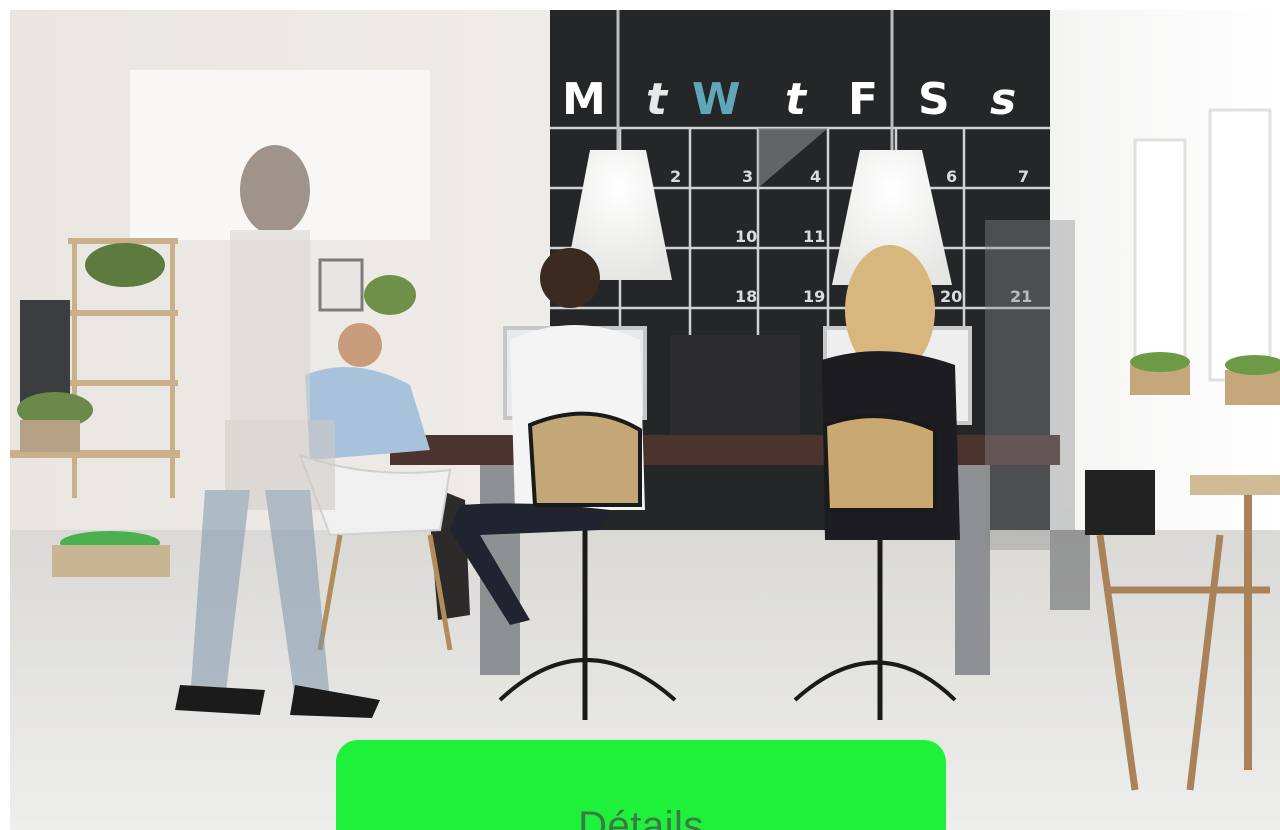 The width and height of the screenshot is (1280, 830). I want to click on date-number: 4, so click(815, 176).